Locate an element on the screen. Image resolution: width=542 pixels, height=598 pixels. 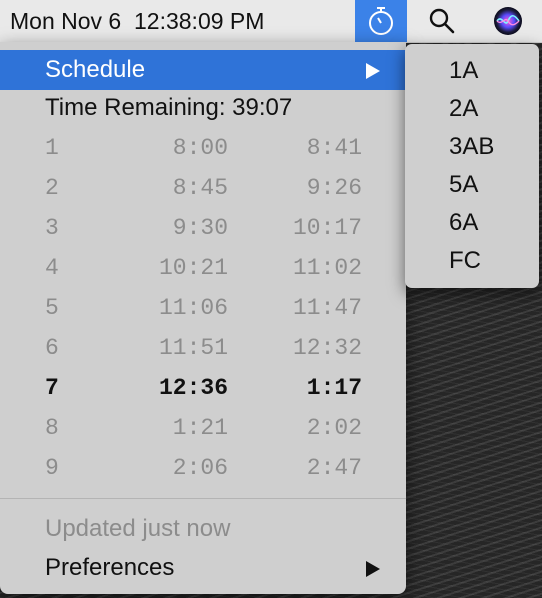
time-remaining-label: Time Remaining: 39:07 is located at coordinates (169, 107).